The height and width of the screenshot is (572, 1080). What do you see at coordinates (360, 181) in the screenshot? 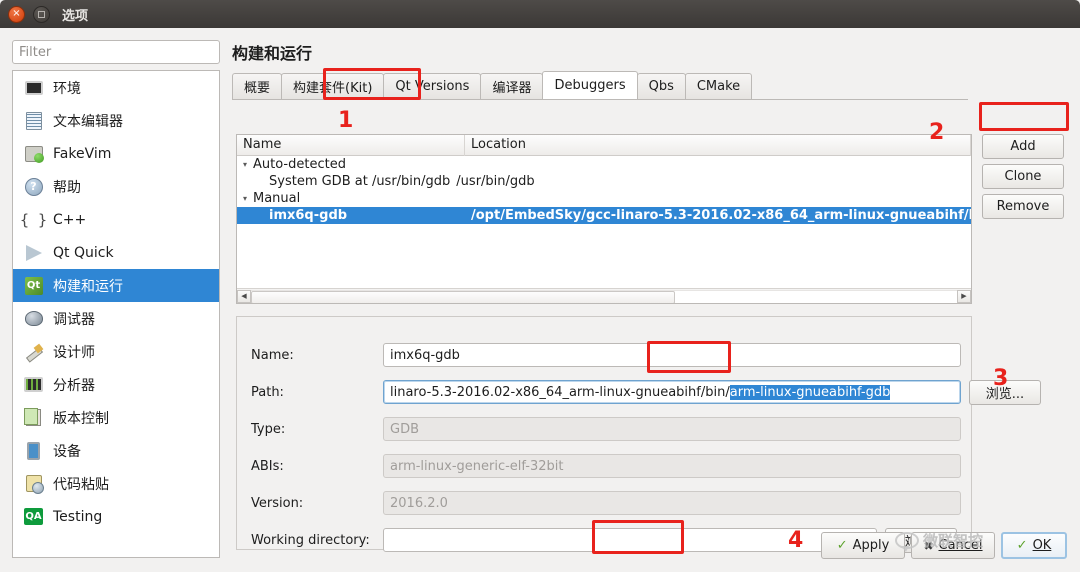
I see `tree-item-name: System GDB at /usr/bin/gdb` at bounding box center [360, 181].